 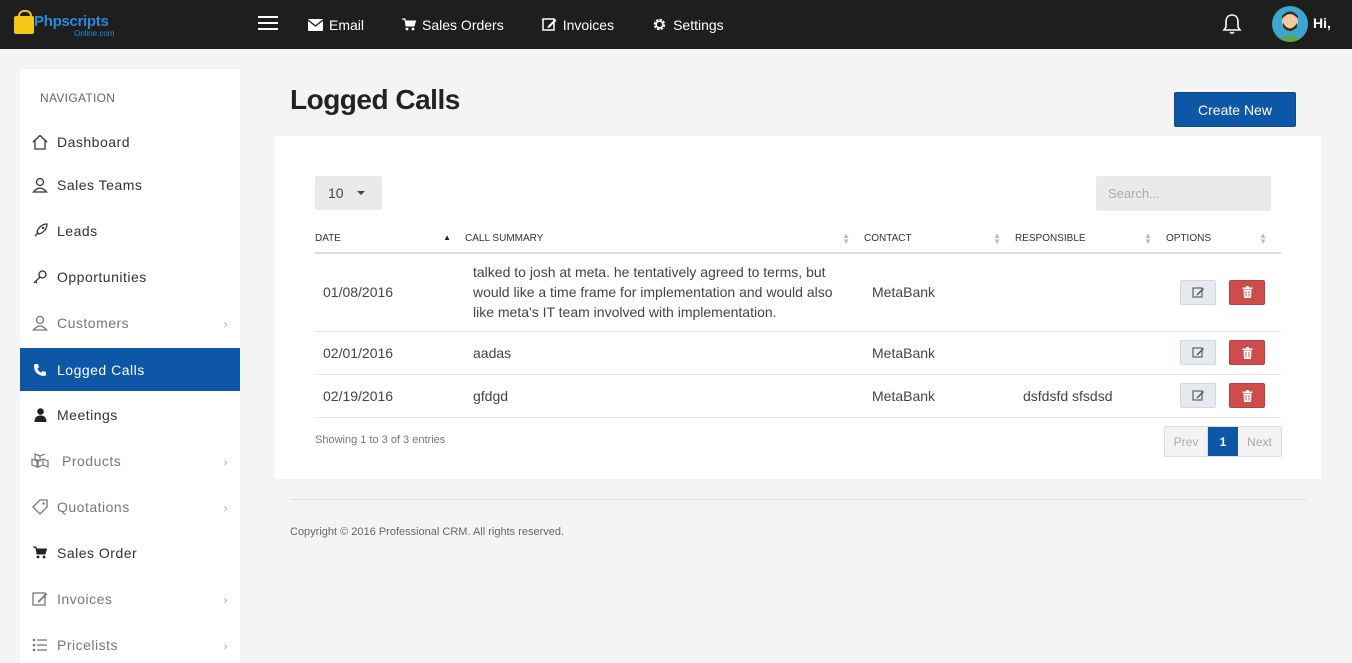 I want to click on column-header-label: RESPONSIBLE, so click(x=1050, y=238).